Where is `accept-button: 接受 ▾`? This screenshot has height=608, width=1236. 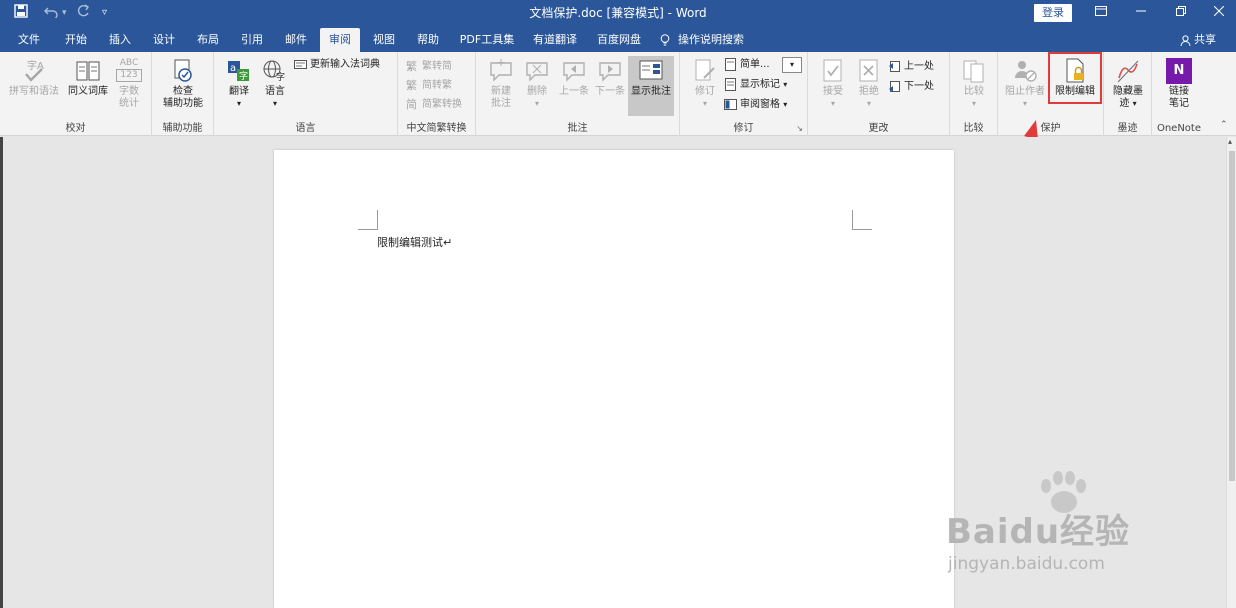 accept-button: 接受 ▾ is located at coordinates (833, 84).